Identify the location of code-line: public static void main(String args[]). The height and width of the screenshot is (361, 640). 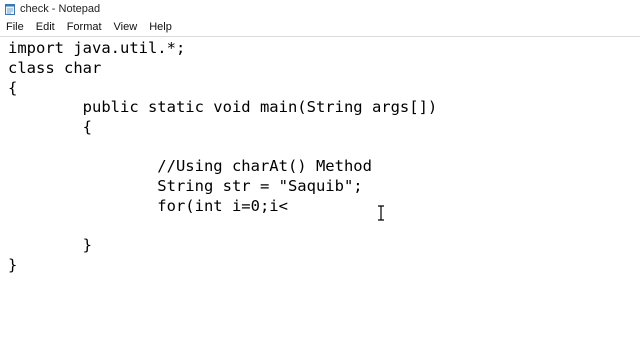
(223, 107).